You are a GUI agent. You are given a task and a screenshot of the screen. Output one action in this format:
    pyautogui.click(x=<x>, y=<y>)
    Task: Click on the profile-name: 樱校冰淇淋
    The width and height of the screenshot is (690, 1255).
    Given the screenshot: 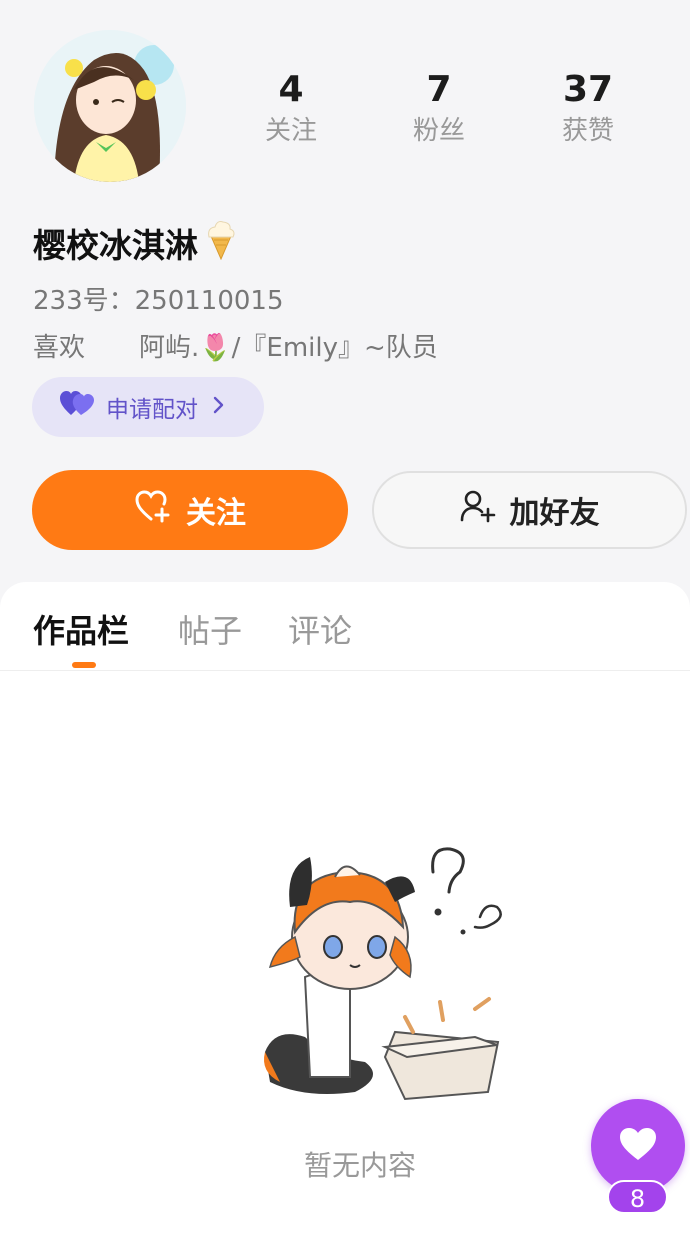 What is the action you would take?
    pyautogui.click(x=135, y=243)
    